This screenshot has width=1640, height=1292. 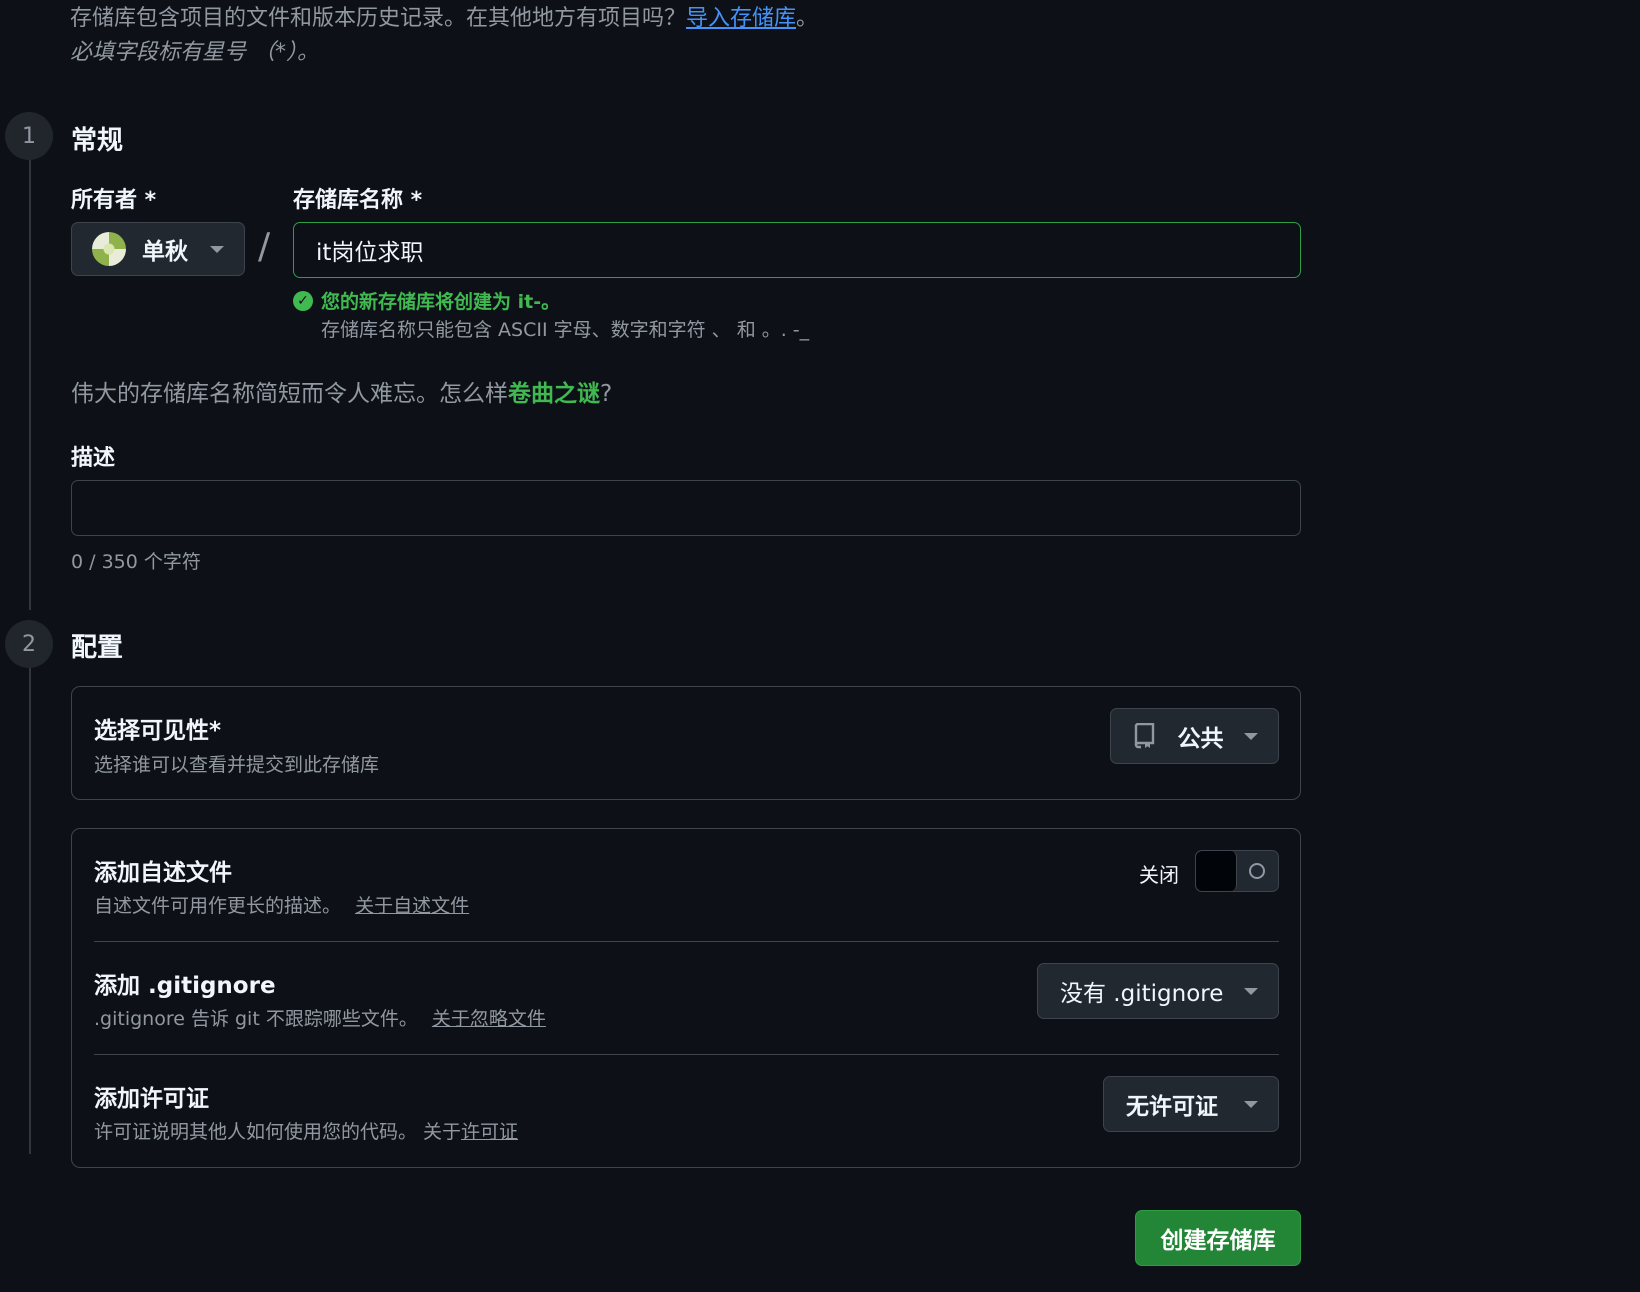 I want to click on toggle-off-icon, so click(x=1257, y=871).